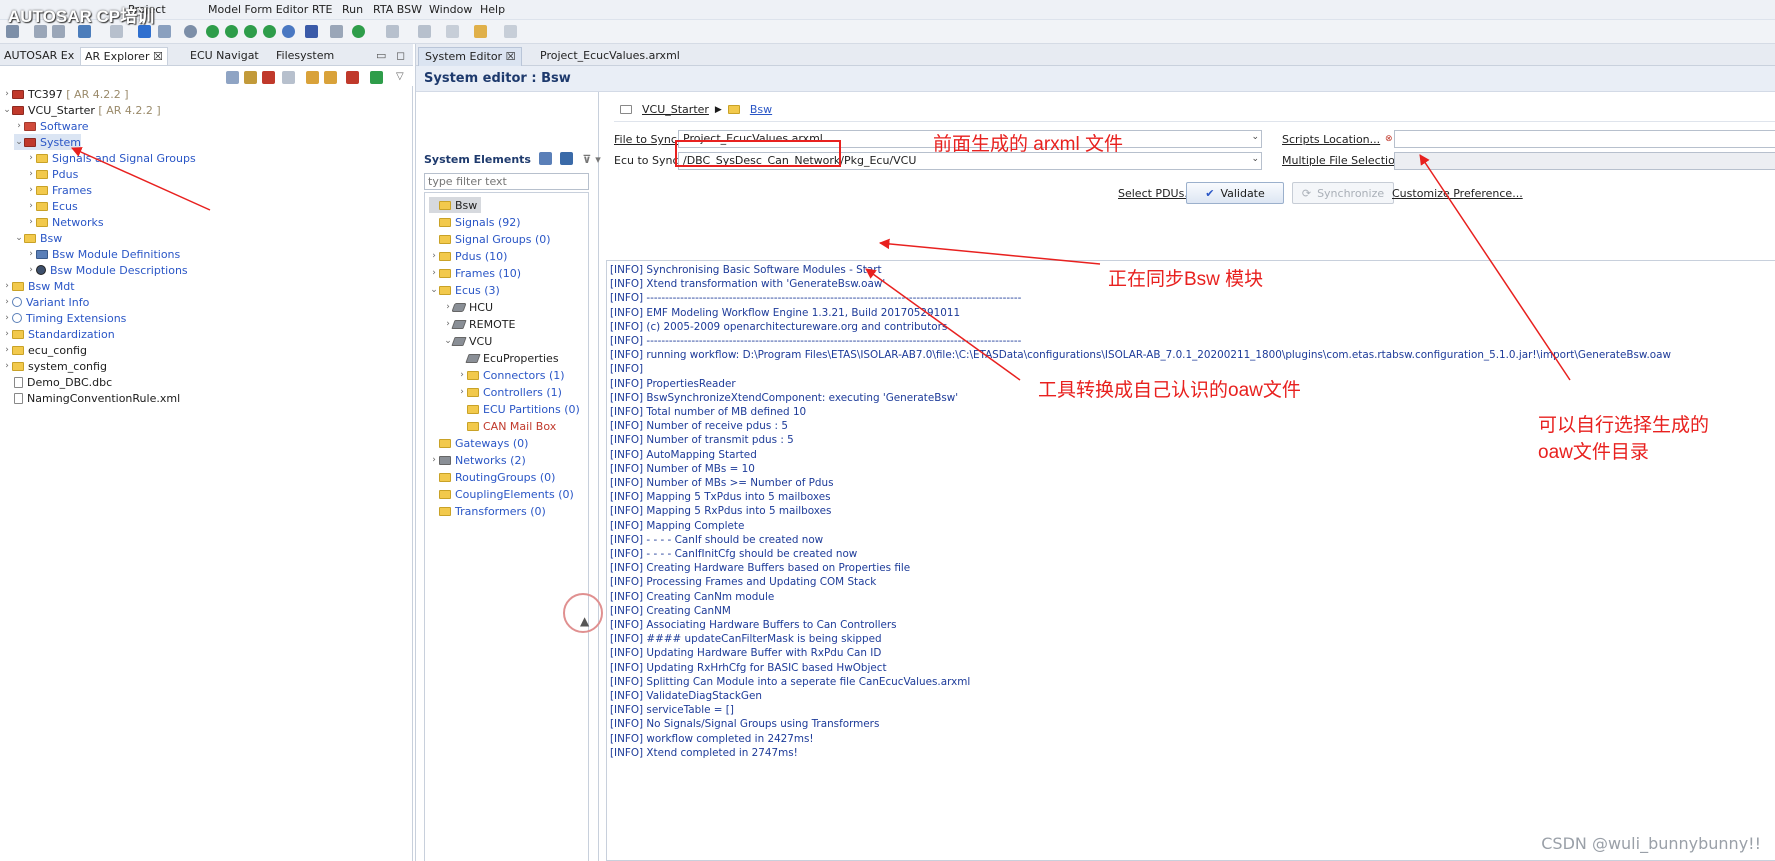  Describe the element at coordinates (1343, 193) in the screenshot. I see `synchronize-button: ⟳ Synchronize` at that location.